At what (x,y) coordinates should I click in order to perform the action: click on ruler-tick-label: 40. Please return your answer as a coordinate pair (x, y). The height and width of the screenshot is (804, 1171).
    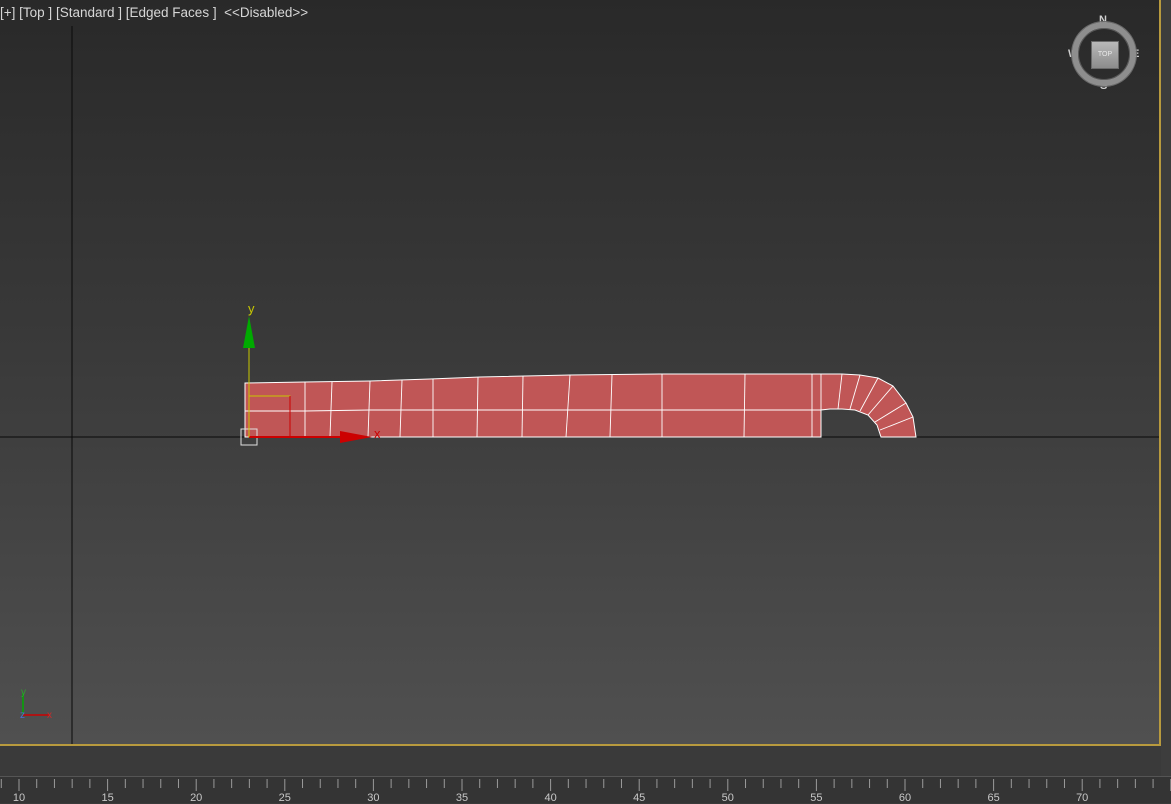
    Looking at the image, I should click on (550, 798).